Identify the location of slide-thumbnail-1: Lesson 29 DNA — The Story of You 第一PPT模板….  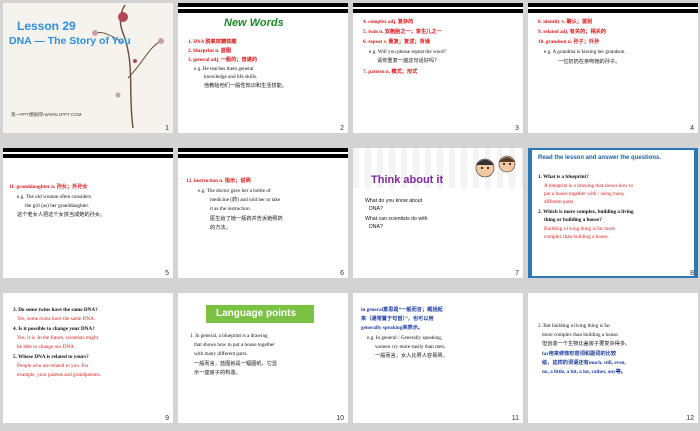
(88, 68).